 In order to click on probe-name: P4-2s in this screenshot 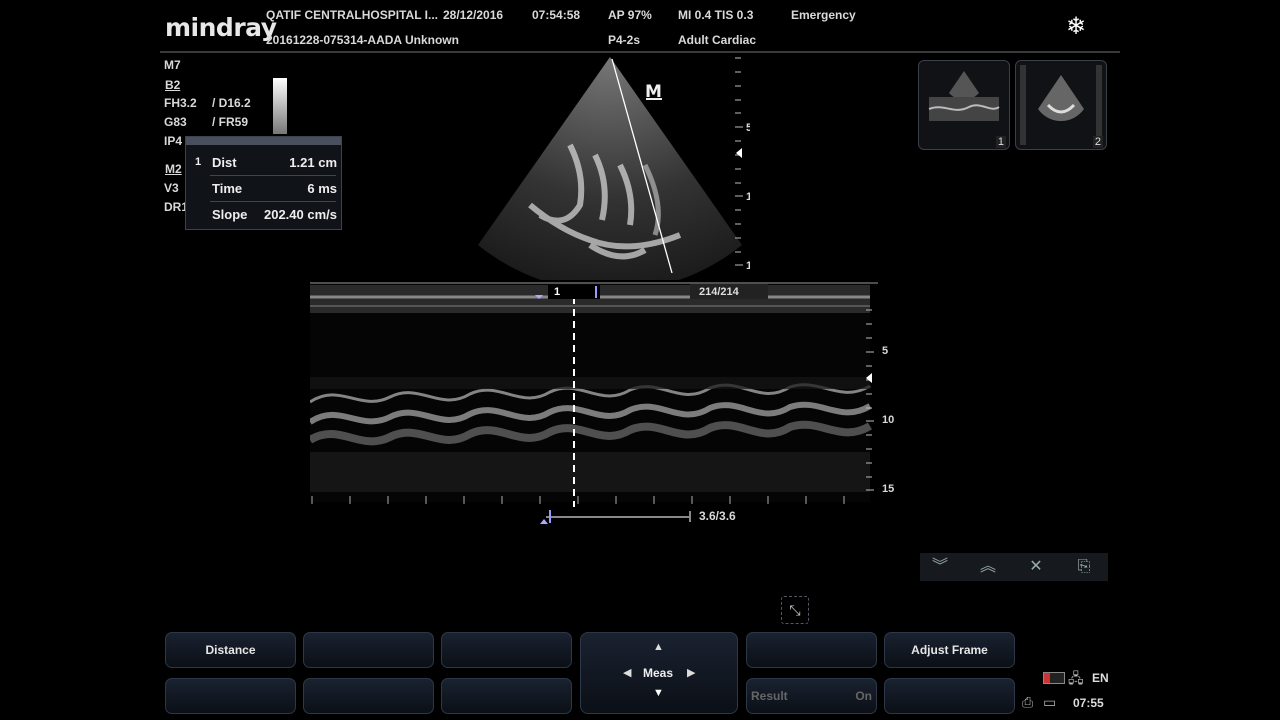, I will do `click(624, 40)`.